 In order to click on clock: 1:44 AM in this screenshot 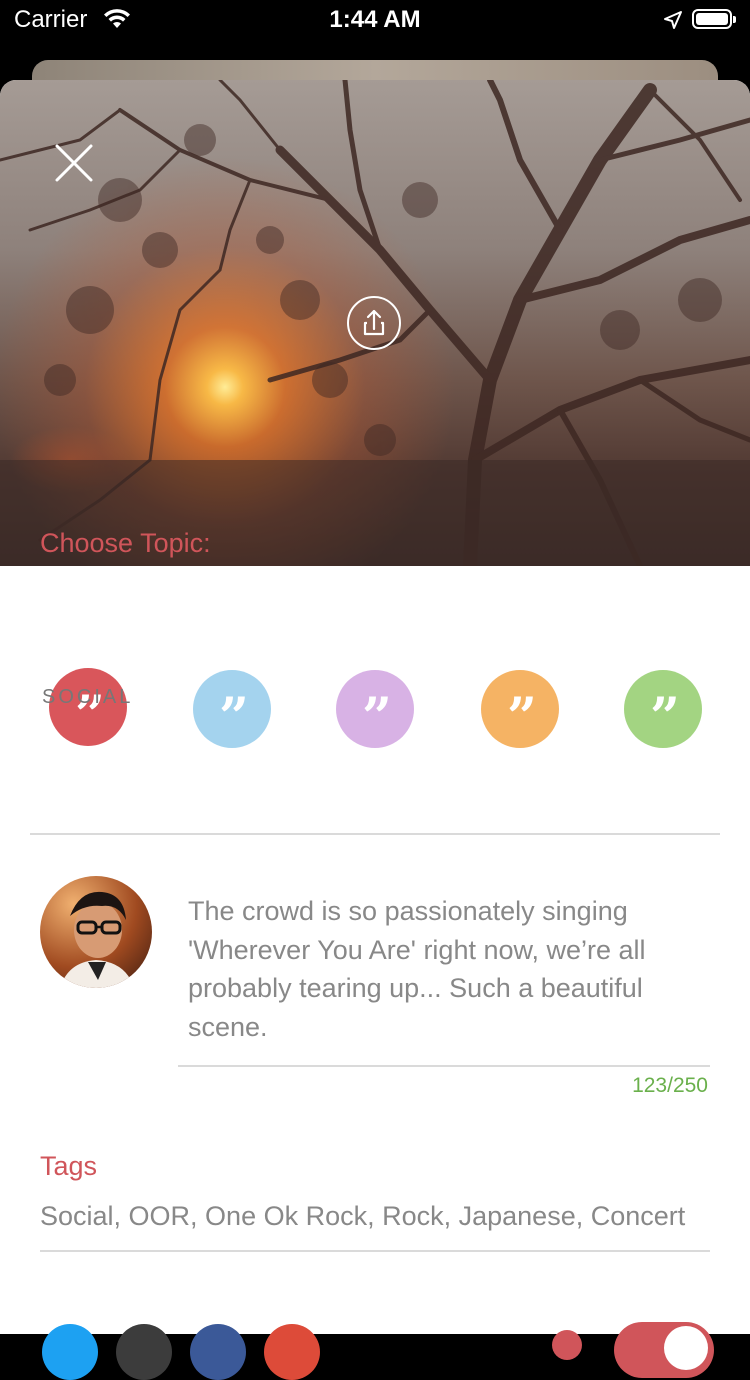, I will do `click(375, 19)`.